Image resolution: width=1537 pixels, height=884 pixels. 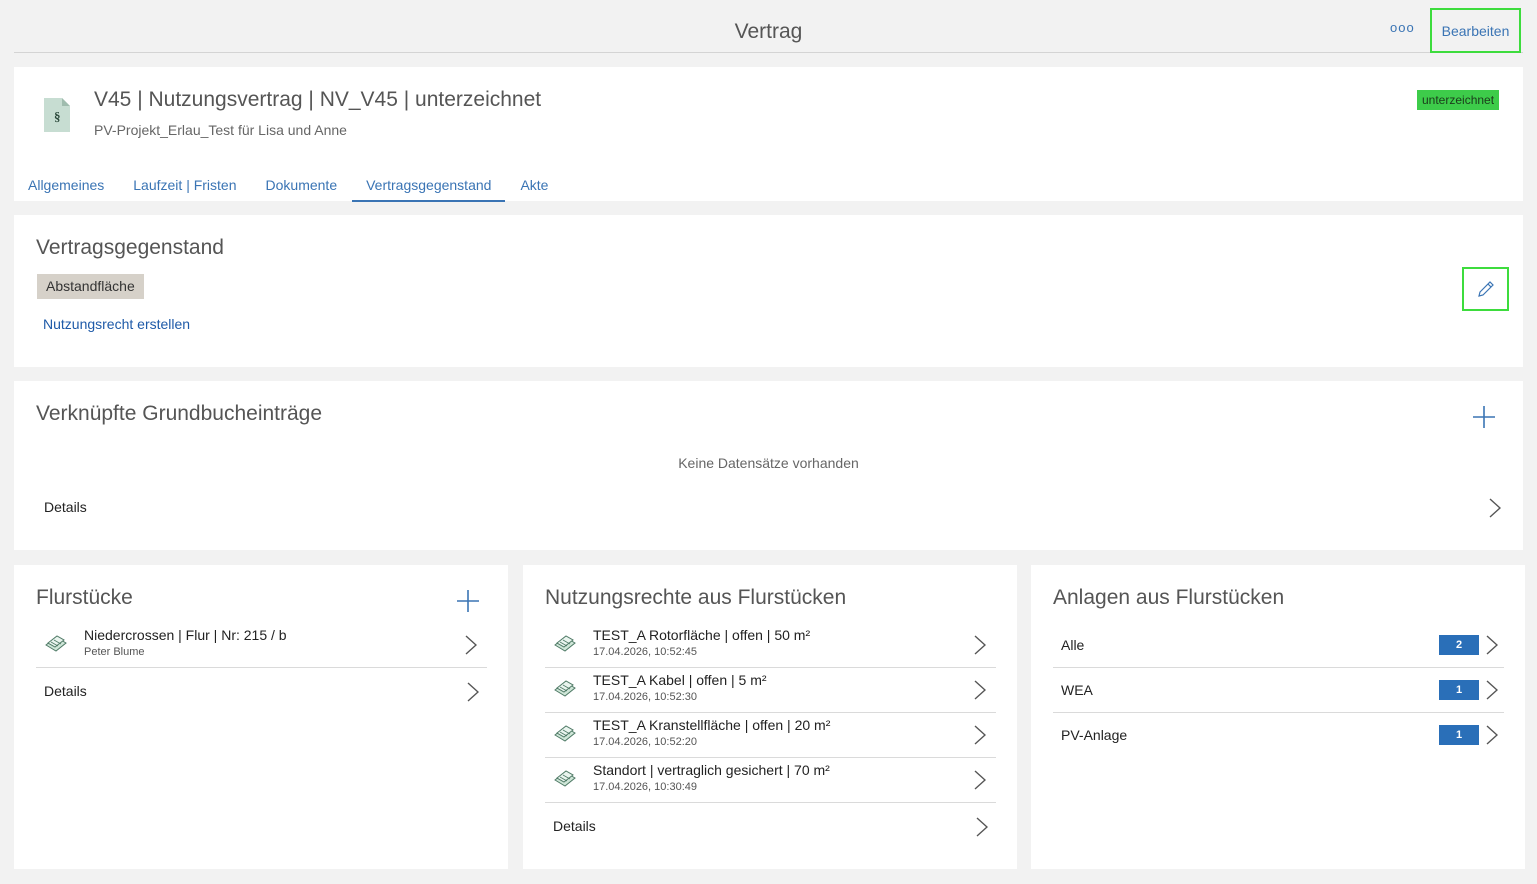 I want to click on item-label: Alle, so click(x=1073, y=645).